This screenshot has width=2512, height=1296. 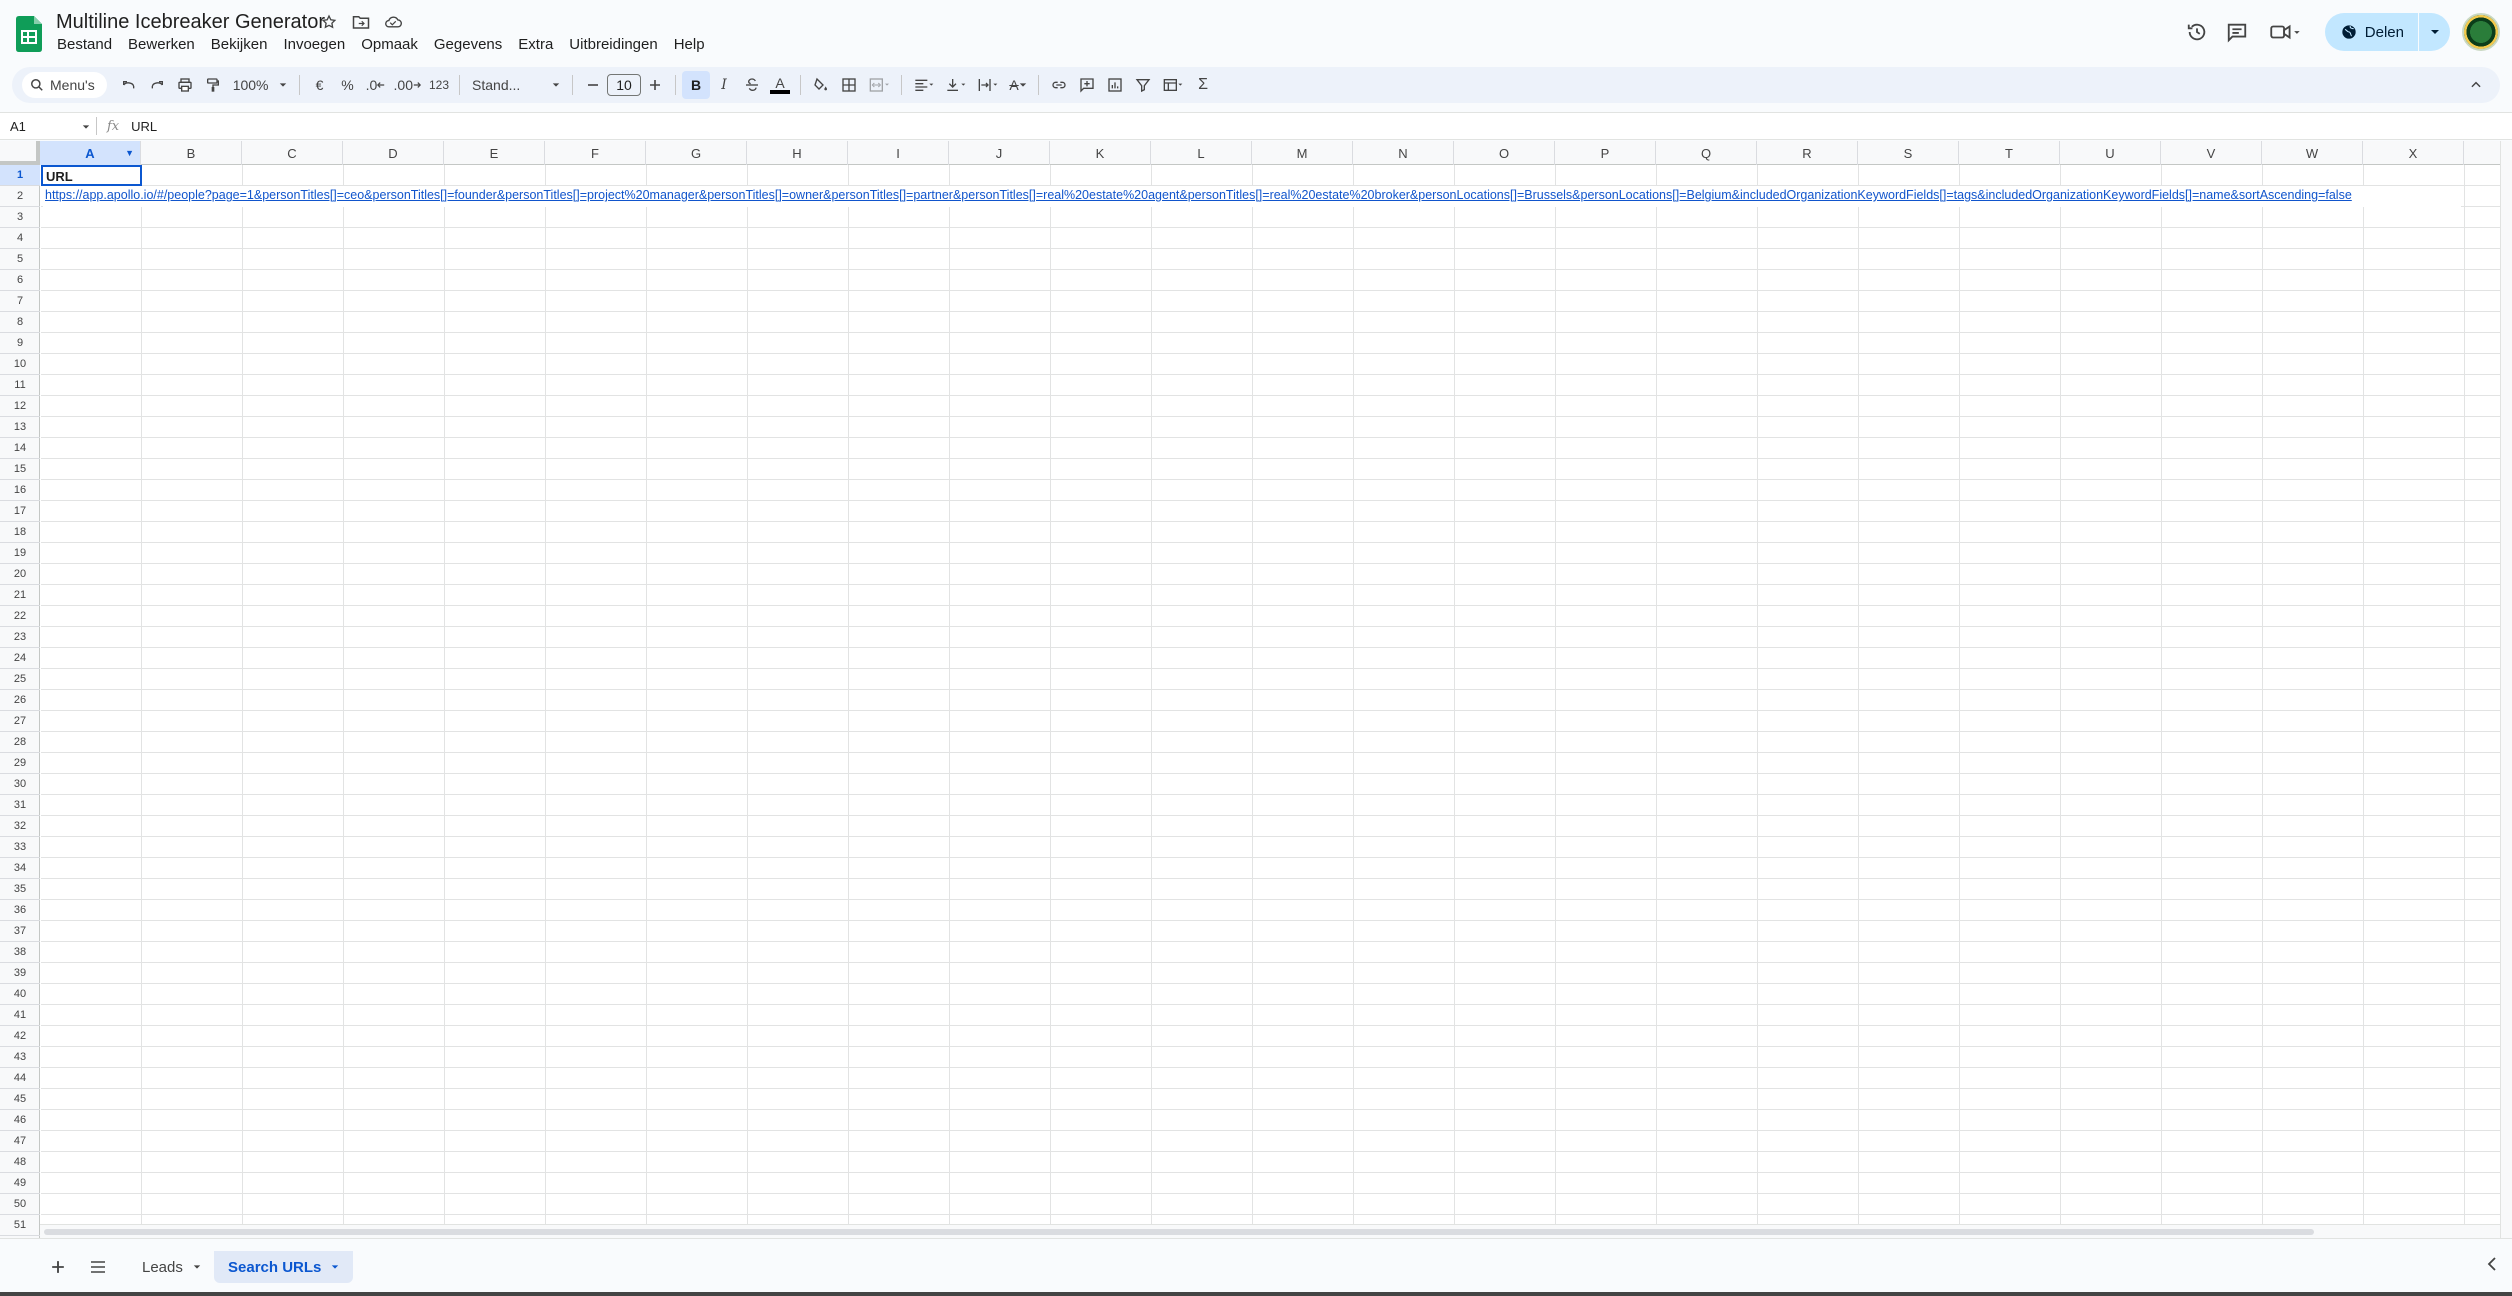 I want to click on menu-extra: Extra, so click(x=539, y=44).